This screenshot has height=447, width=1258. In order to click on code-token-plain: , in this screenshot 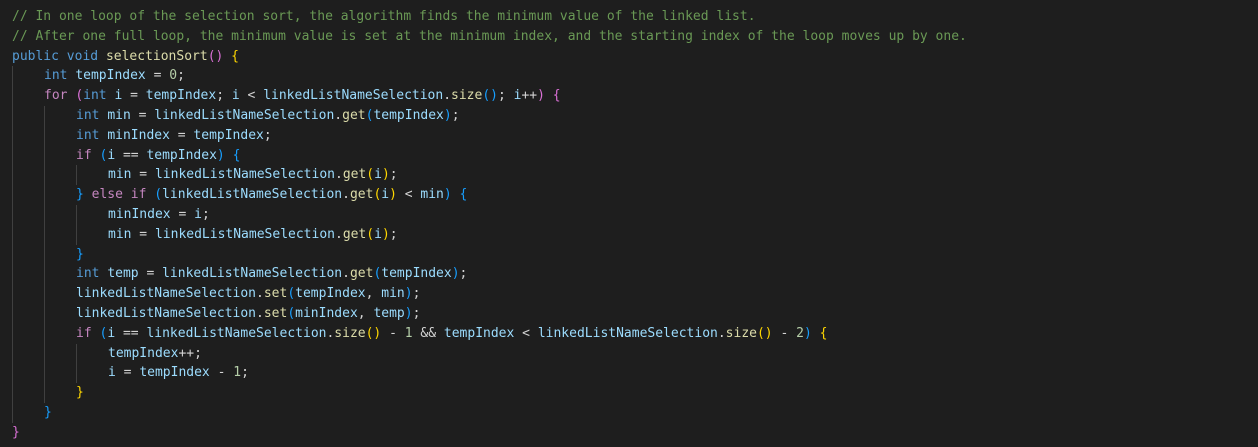, I will do `click(373, 294)`.